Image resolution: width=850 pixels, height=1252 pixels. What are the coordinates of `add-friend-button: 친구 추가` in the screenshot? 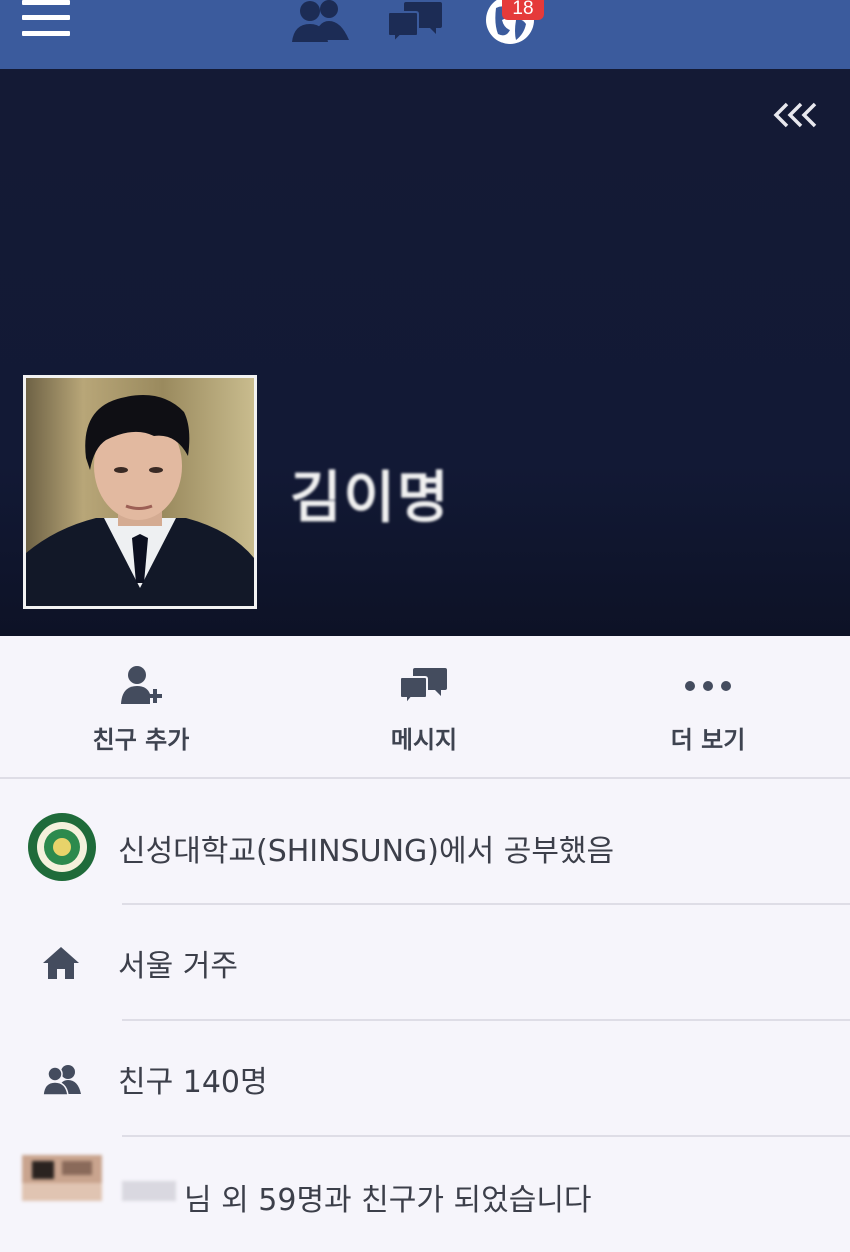 It's located at (141, 706).